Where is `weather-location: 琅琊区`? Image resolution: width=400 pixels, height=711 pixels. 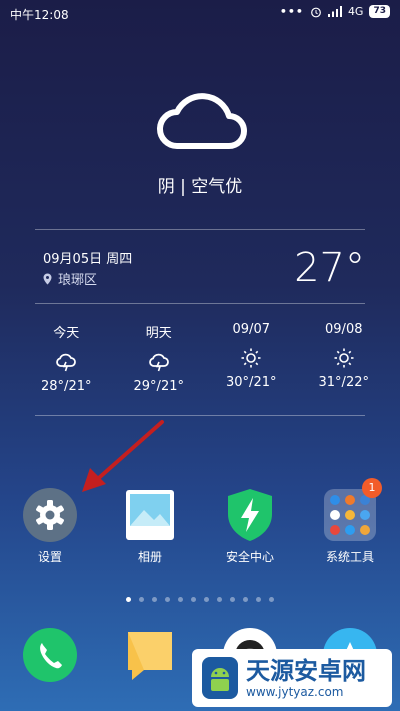
weather-location: 琅琊区 is located at coordinates (70, 278).